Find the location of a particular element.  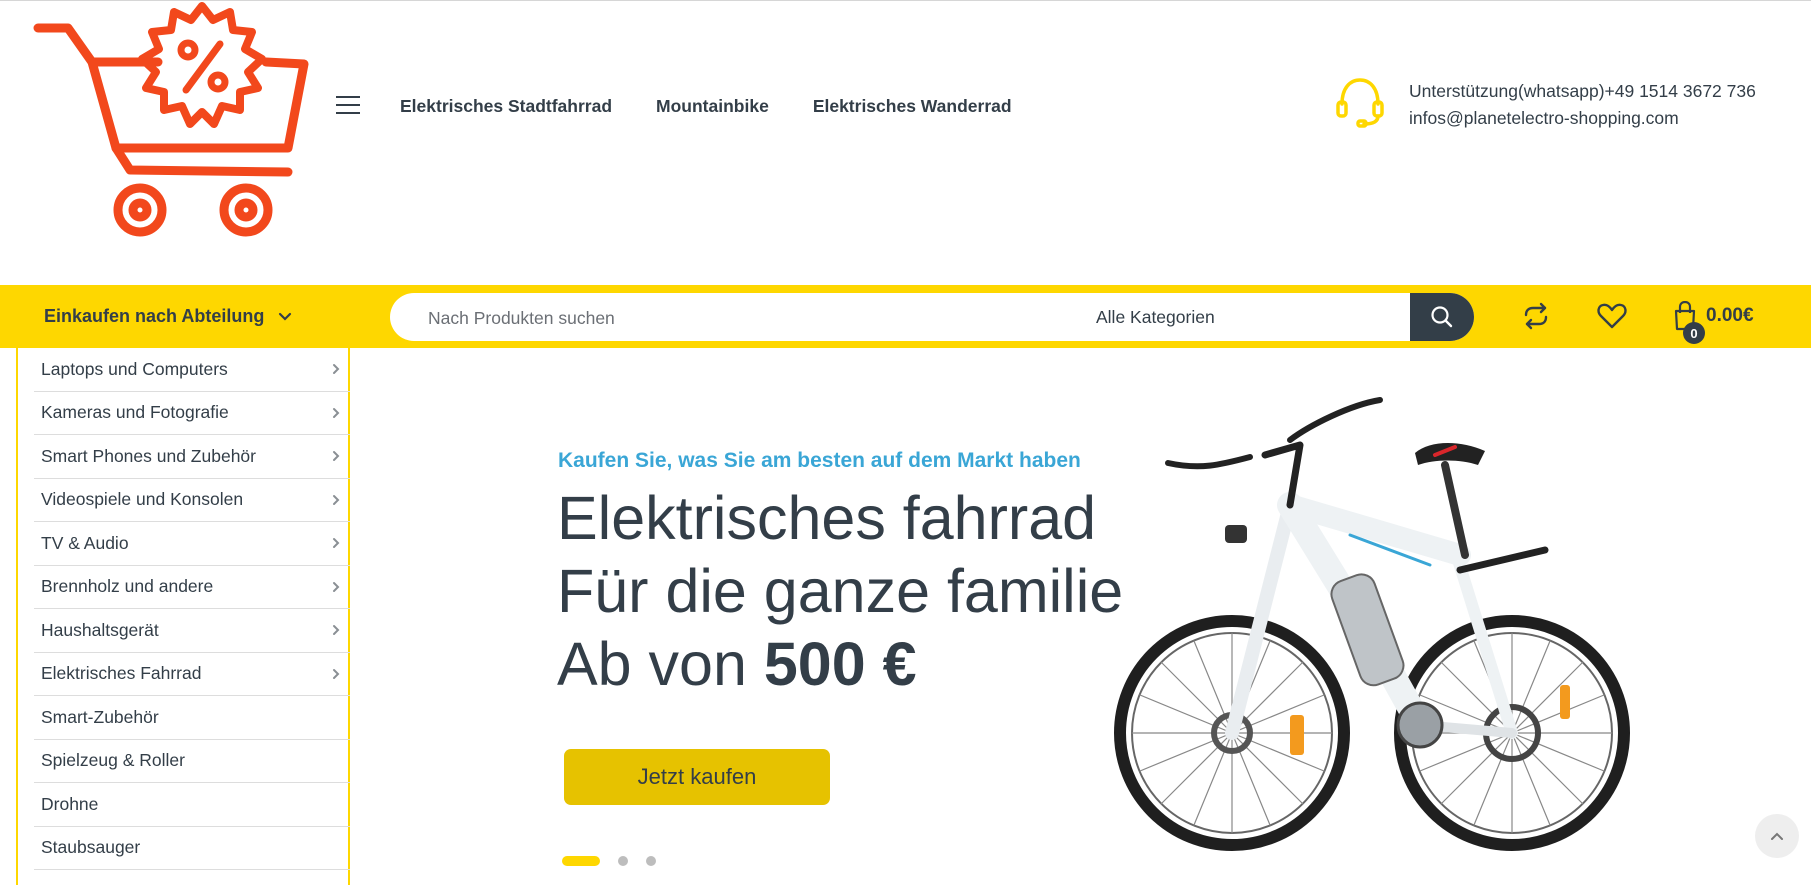

heart-icon is located at coordinates (1612, 316).